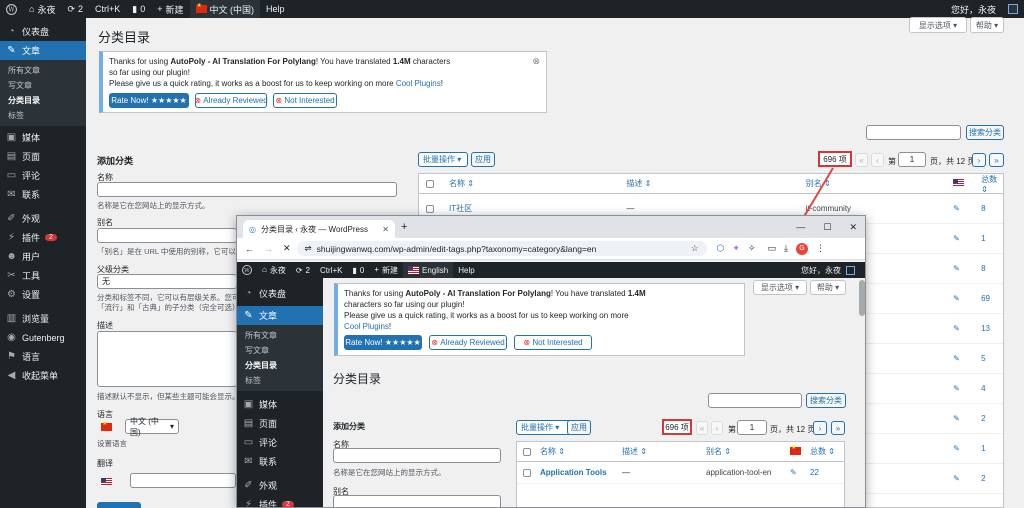 This screenshot has height=508, width=1024. I want to click on row-count-link: 69, so click(992, 298).